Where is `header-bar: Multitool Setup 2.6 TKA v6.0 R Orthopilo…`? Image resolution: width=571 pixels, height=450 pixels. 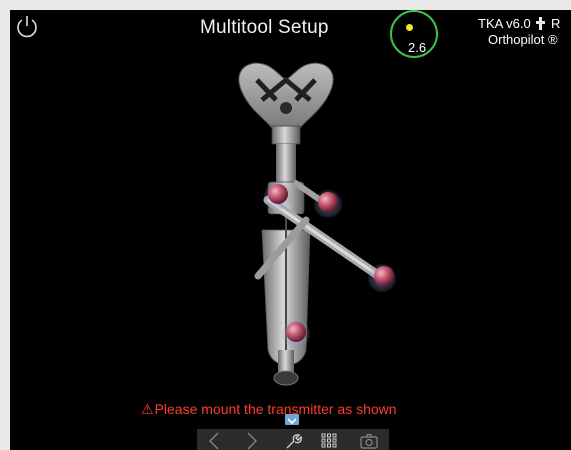 header-bar: Multitool Setup 2.6 TKA v6.0 R Orthopilo… is located at coordinates (290, 34).